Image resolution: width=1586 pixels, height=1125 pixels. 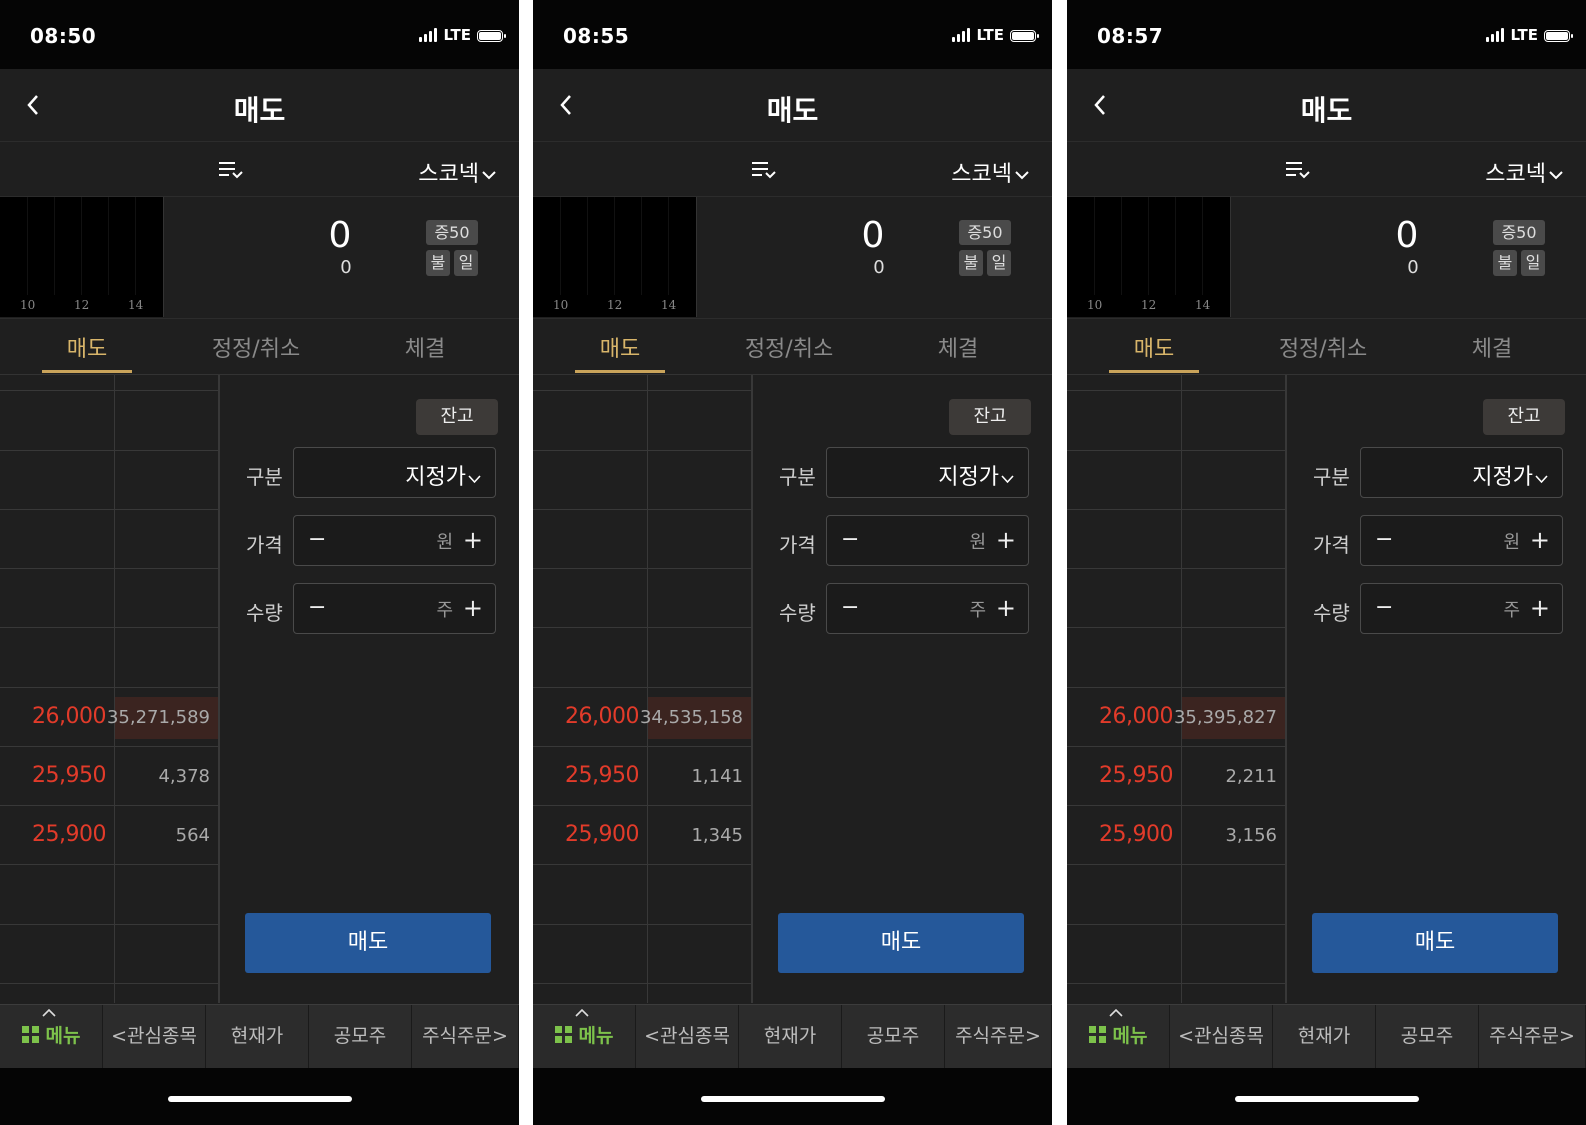 I want to click on header: 매도, so click(x=259, y=105).